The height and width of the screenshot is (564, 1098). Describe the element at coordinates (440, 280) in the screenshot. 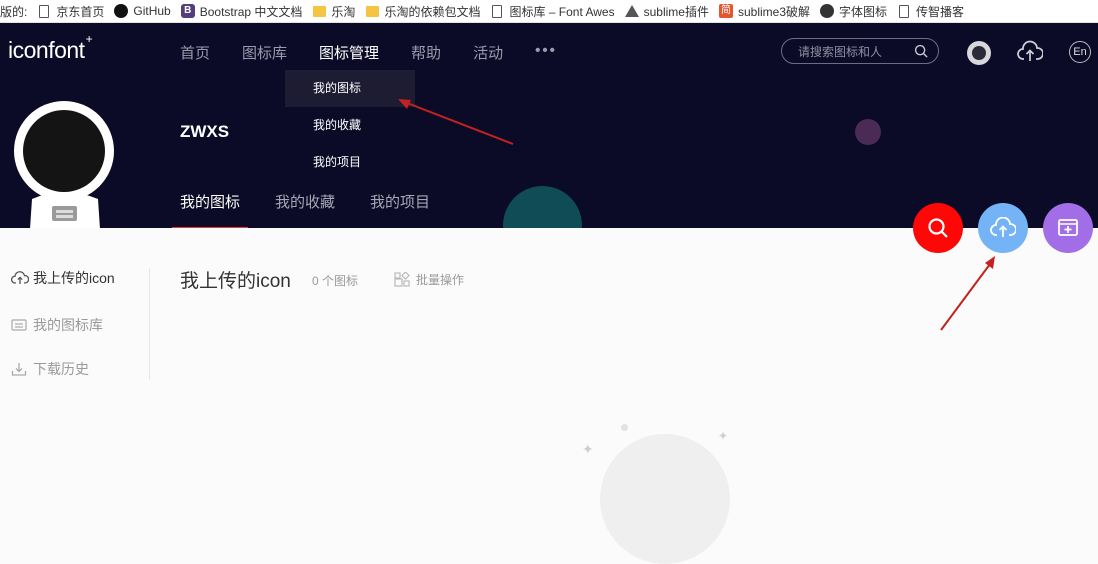

I see `batch-label: 批量操作` at that location.